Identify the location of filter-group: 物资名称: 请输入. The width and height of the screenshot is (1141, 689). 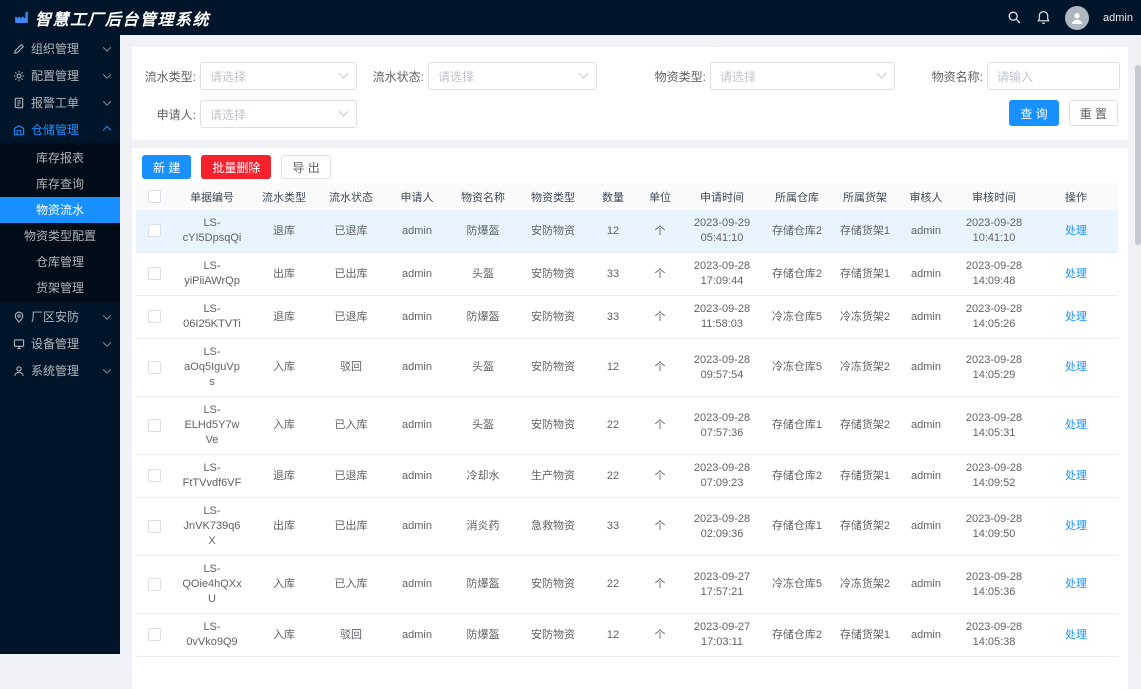
(1023, 76).